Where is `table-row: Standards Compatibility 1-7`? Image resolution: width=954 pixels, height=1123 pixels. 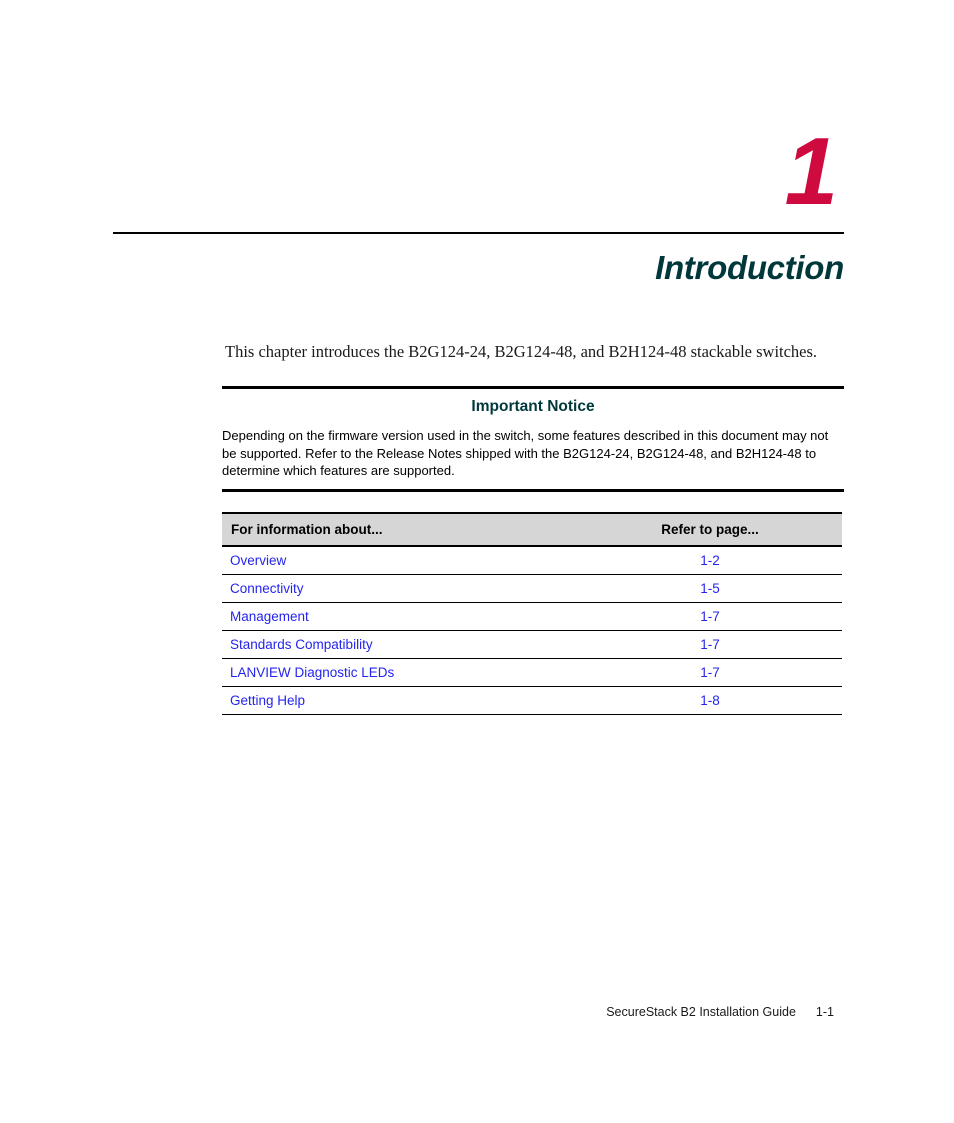 table-row: Standards Compatibility 1-7 is located at coordinates (532, 644).